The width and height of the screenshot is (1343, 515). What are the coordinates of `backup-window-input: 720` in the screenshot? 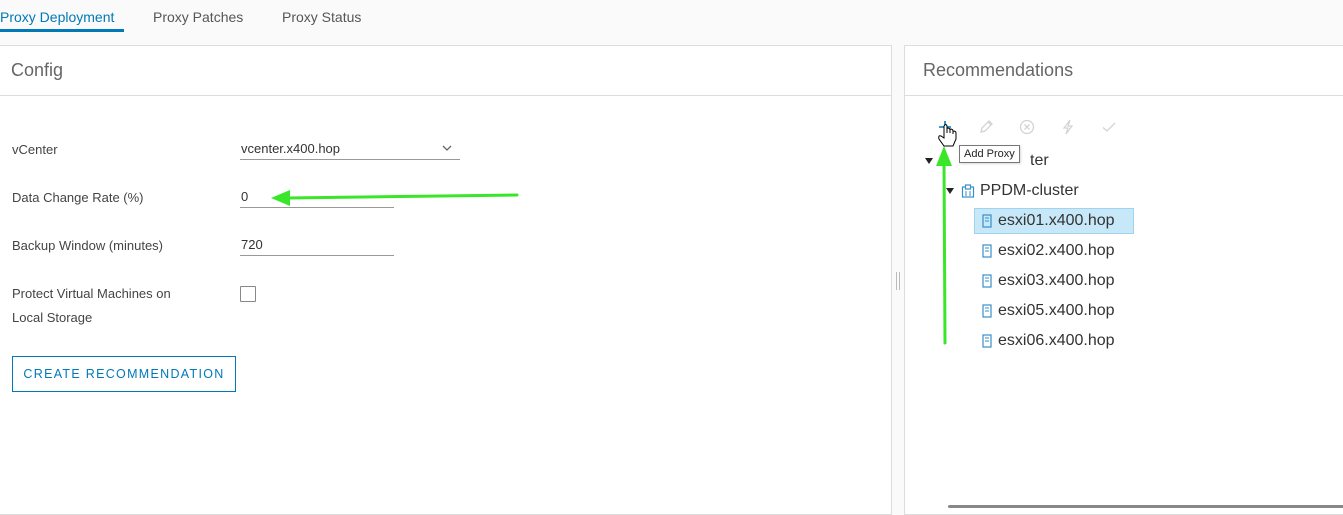 It's located at (317, 245).